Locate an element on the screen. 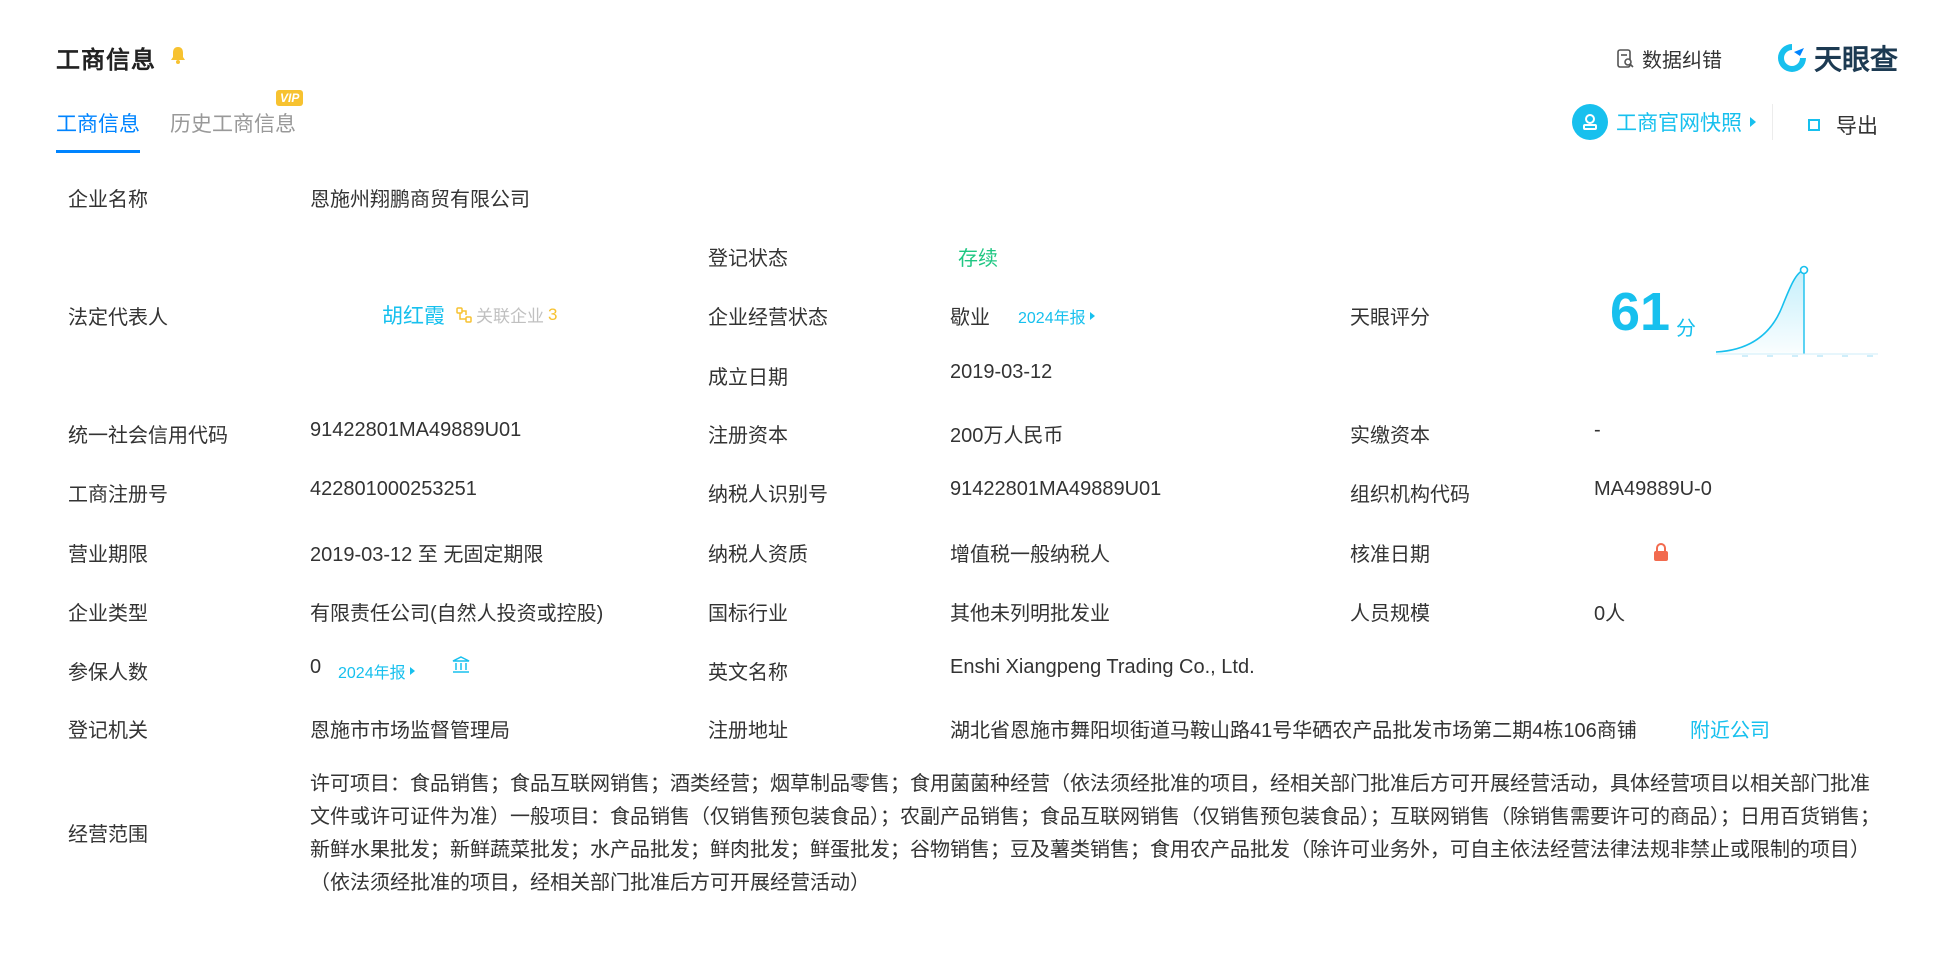 Image resolution: width=1938 pixels, height=956 pixels. official-snapshot-button: 工商官网快照 is located at coordinates (1672, 122).